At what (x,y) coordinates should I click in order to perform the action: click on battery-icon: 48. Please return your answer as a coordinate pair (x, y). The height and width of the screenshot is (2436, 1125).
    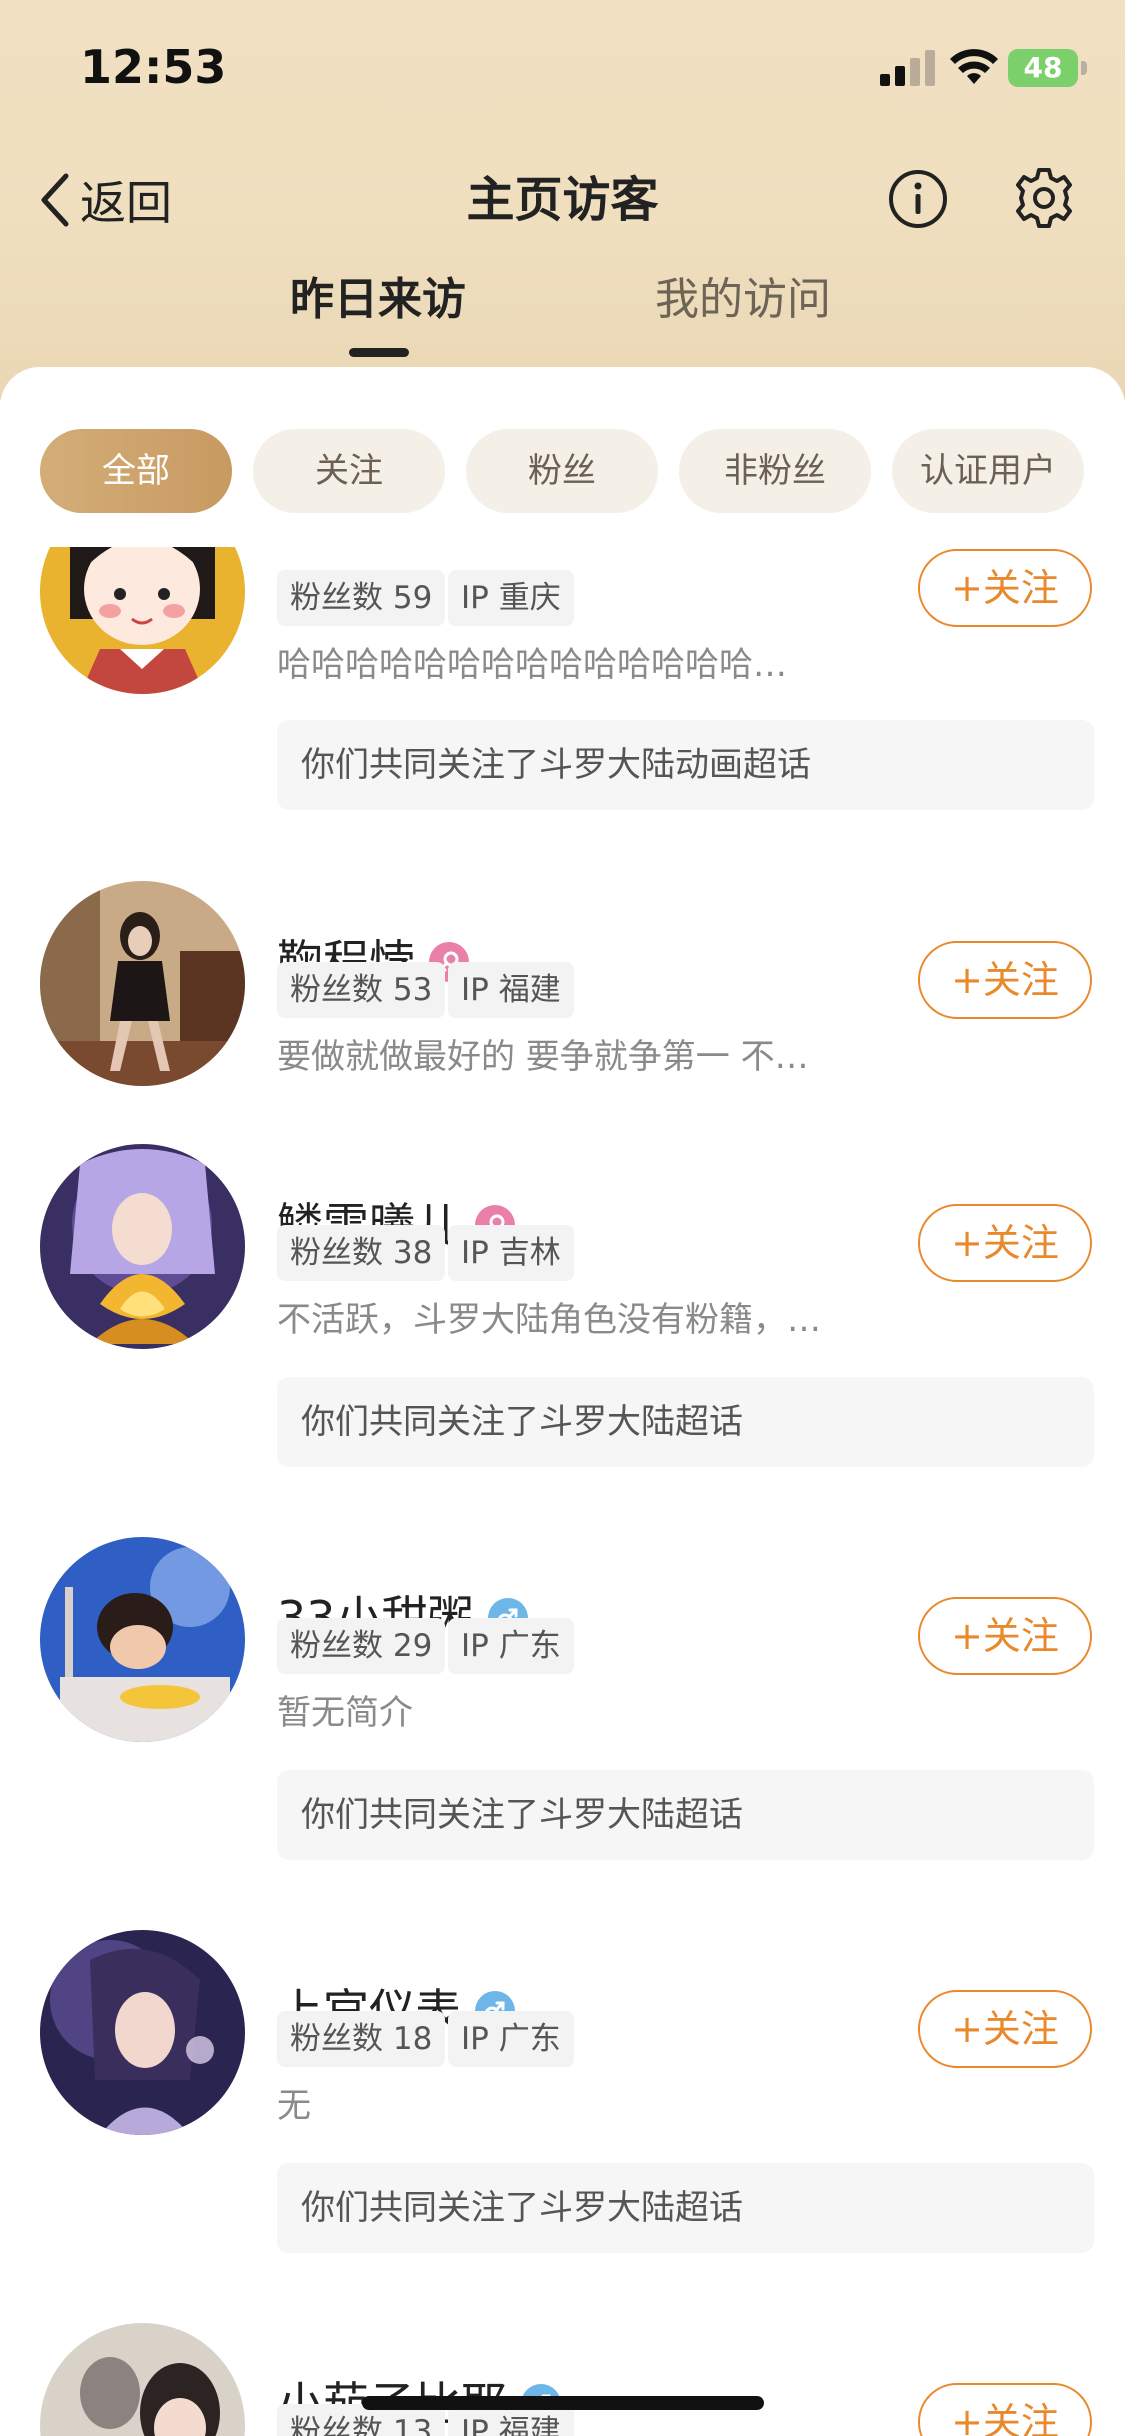
    Looking at the image, I should click on (1049, 68).